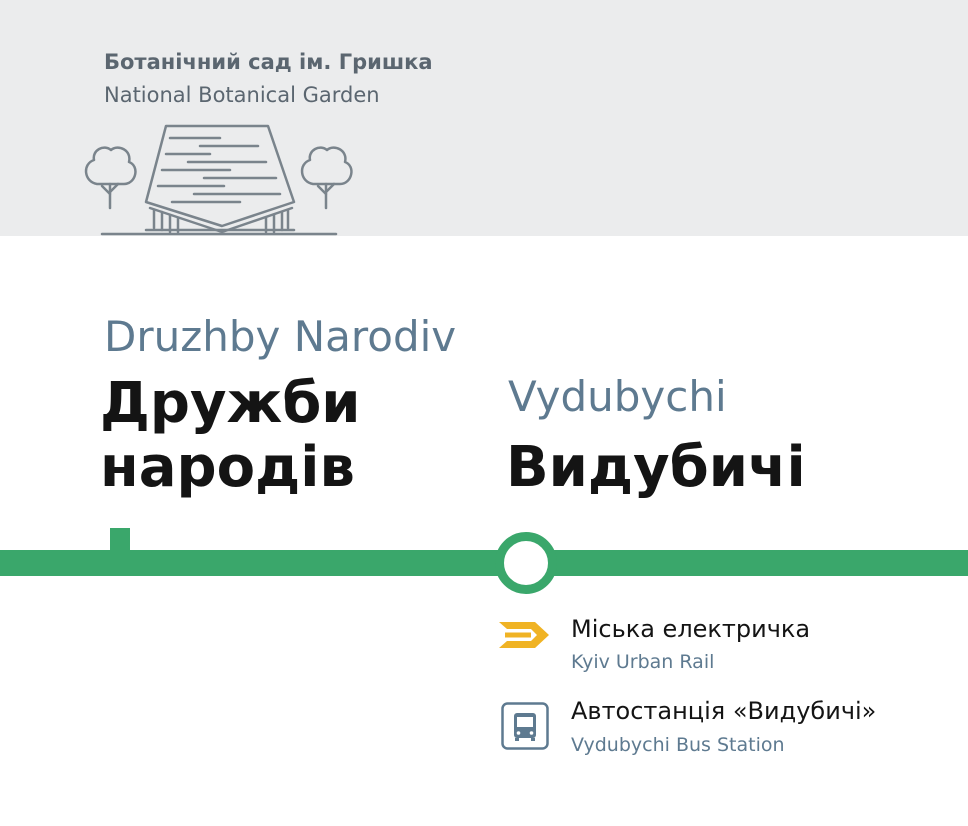 This screenshot has height=826, width=968. What do you see at coordinates (218, 180) in the screenshot?
I see `botanical-garden-icon` at bounding box center [218, 180].